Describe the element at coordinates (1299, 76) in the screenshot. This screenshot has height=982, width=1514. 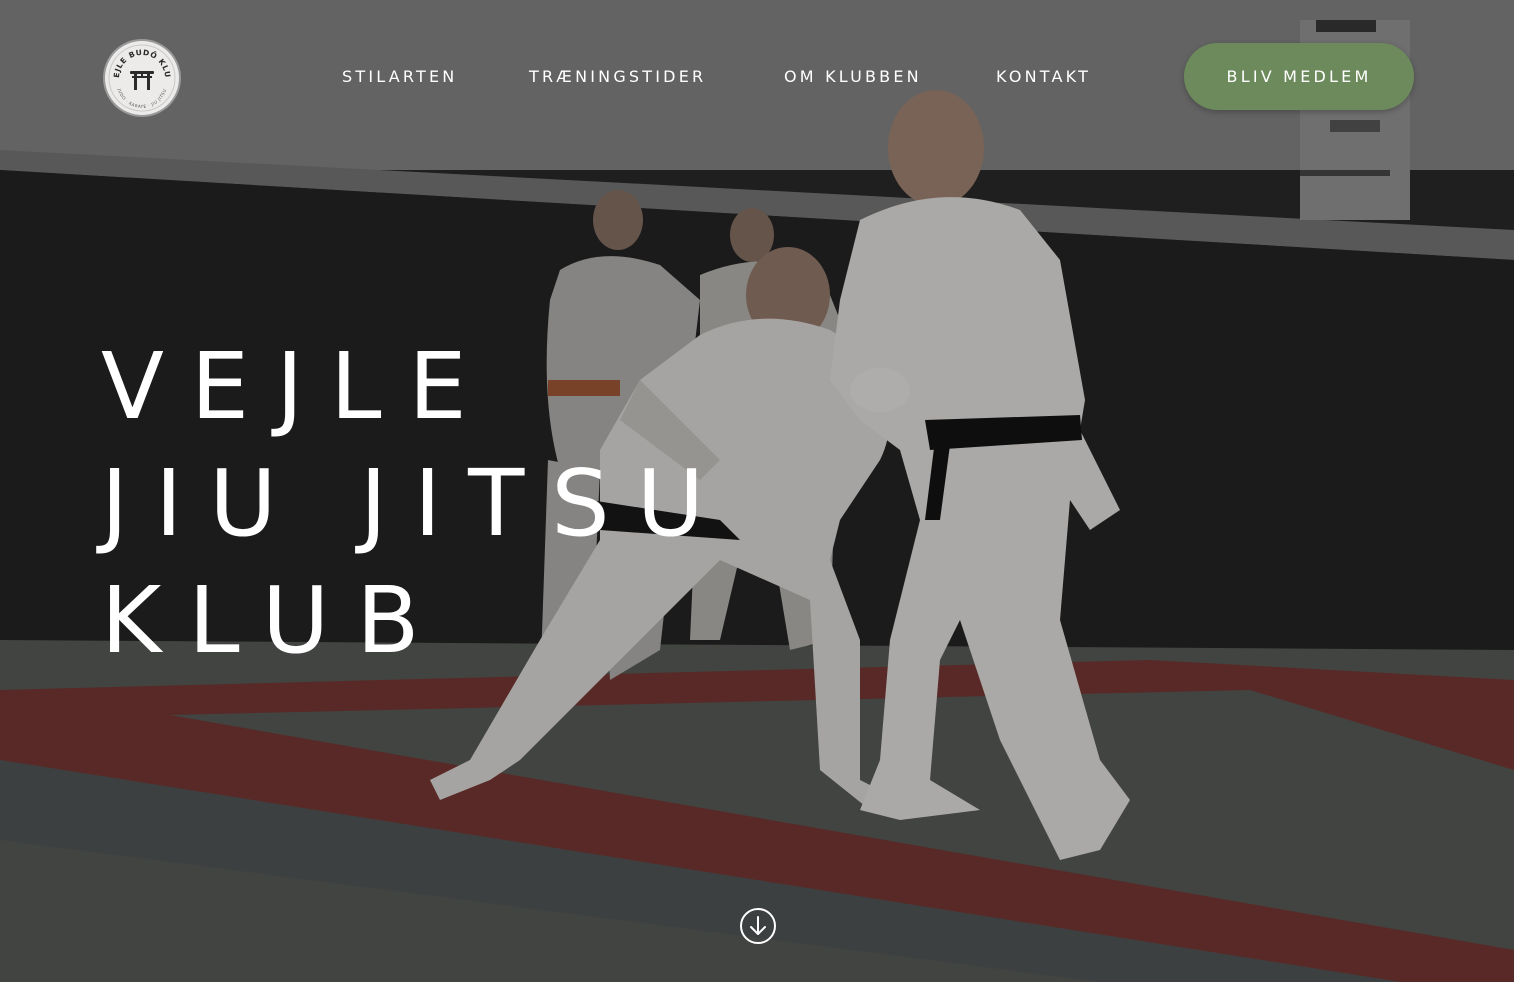
I see `become-member-button: BLIV MEDLEM` at that location.